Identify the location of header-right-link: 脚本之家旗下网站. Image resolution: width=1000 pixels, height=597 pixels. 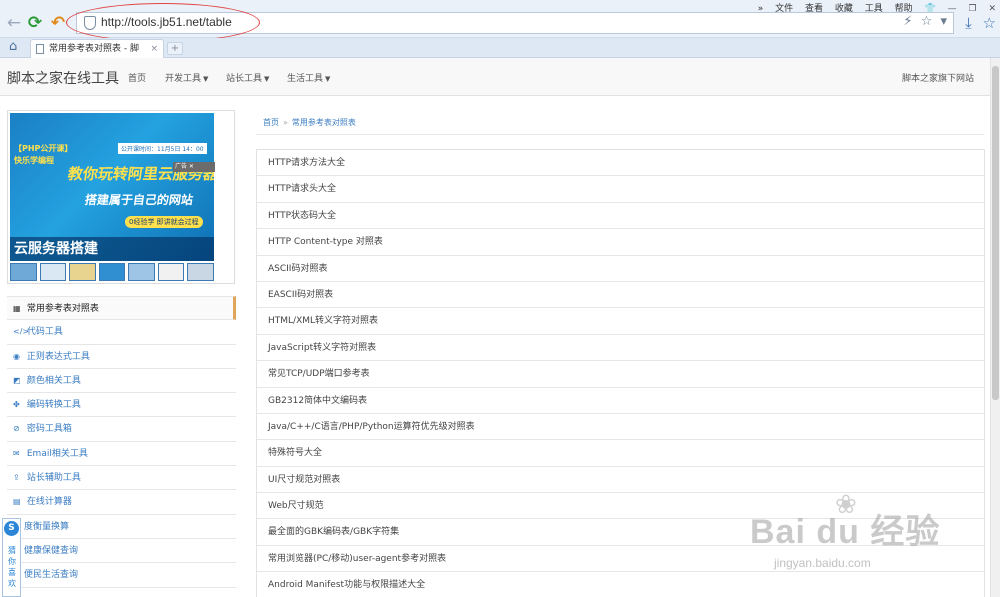
(938, 77).